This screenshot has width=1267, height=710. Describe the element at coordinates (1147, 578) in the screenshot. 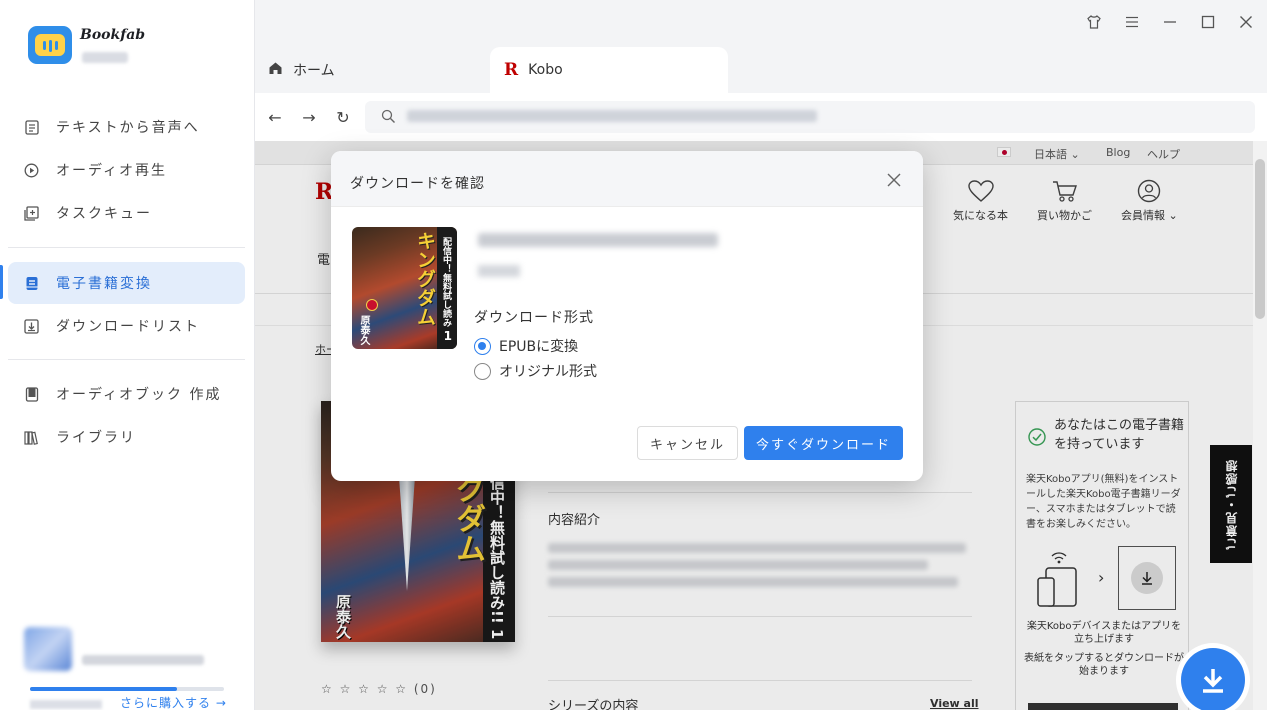

I see `download-device-icon` at that location.